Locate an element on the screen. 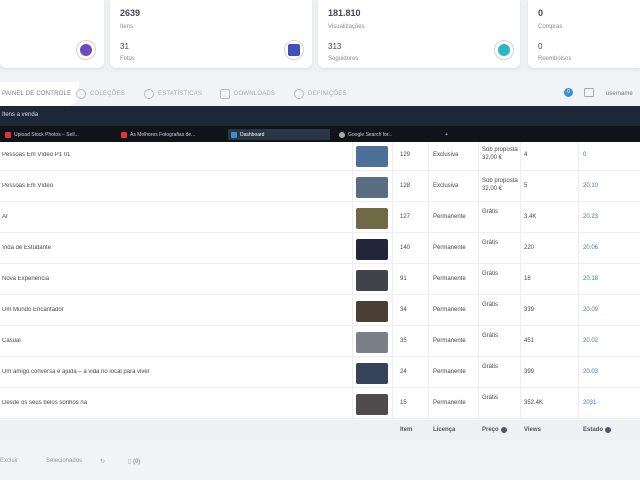 Image resolution: width=640 pixels, height=480 pixels. tab-settings-label: Definições is located at coordinates (327, 94).